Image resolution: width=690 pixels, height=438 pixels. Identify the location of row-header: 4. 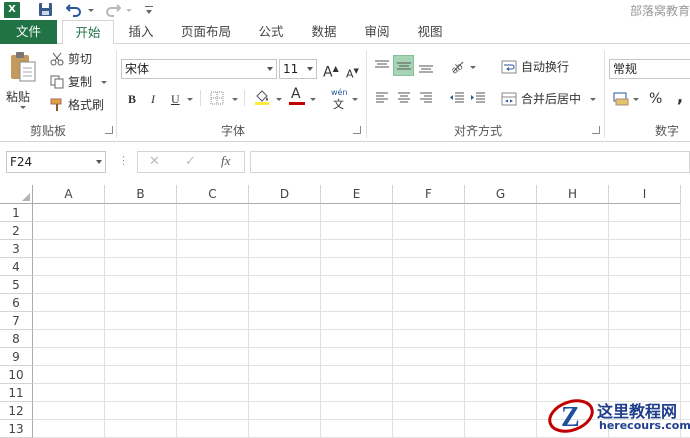
(16, 267).